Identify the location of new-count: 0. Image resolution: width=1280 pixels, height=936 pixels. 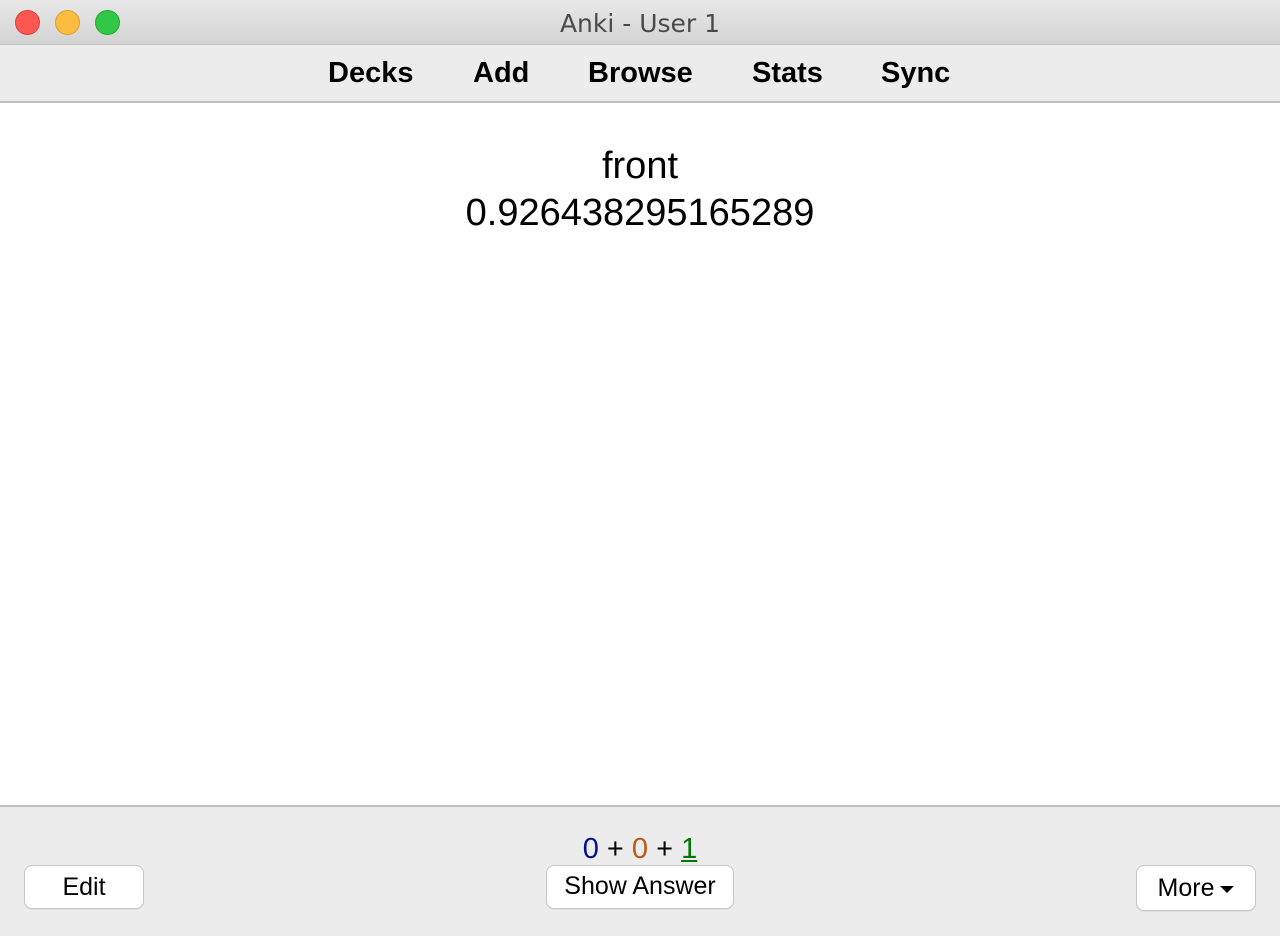
(590, 849).